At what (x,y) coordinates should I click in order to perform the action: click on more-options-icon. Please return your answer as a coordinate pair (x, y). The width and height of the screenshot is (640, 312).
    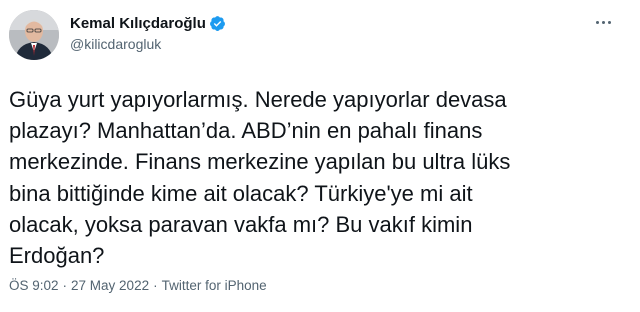
    Looking at the image, I should click on (603, 22).